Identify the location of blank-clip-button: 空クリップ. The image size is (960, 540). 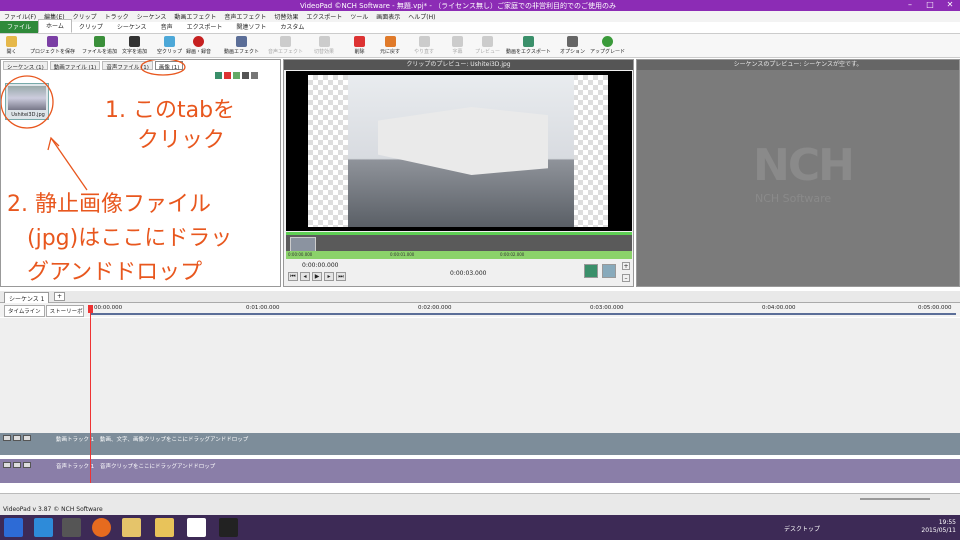
(169, 45).